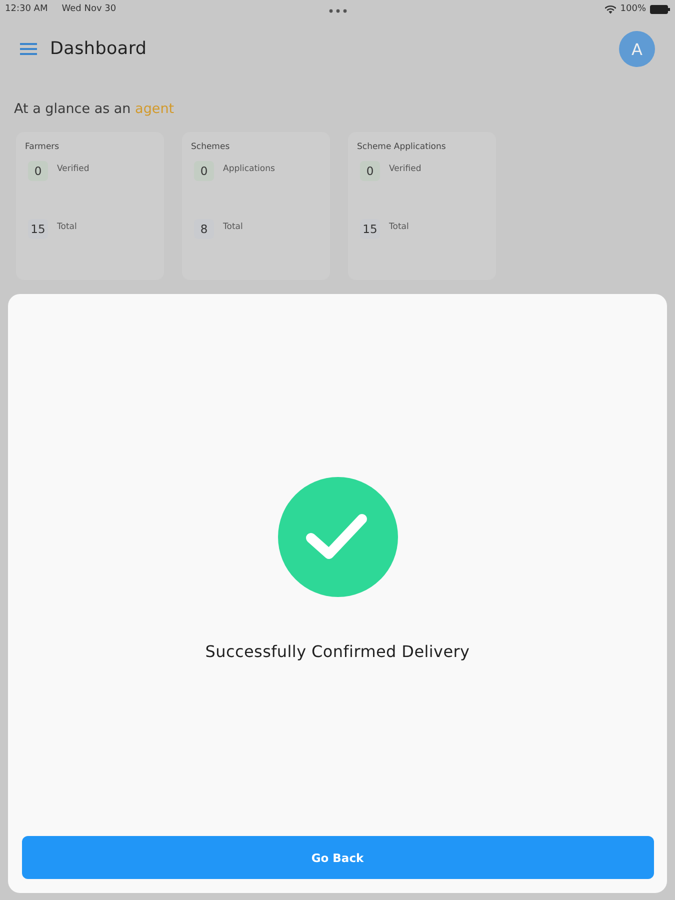  Describe the element at coordinates (338, 11) in the screenshot. I see `more-dots-icon` at that location.